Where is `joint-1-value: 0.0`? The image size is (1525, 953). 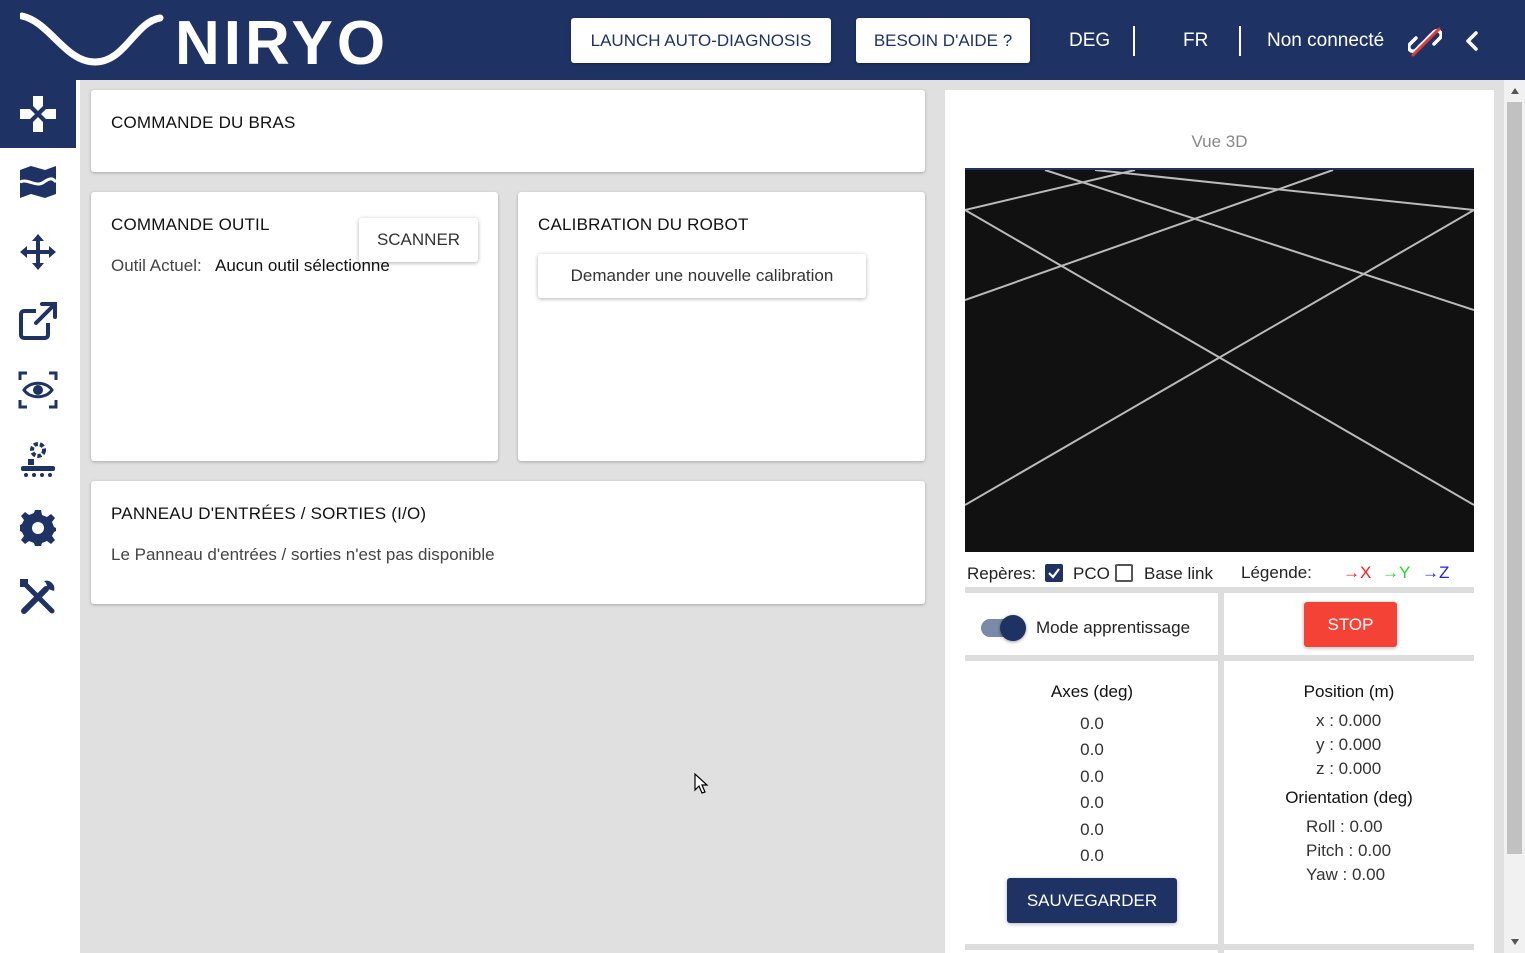 joint-1-value: 0.0 is located at coordinates (1092, 723).